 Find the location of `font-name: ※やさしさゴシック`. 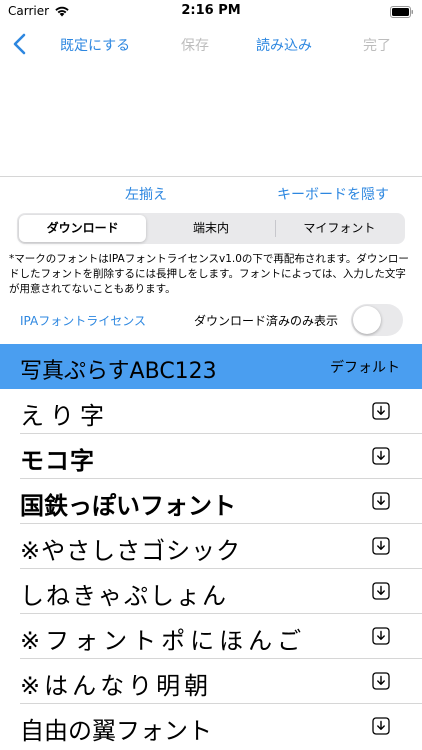

font-name: ※やさしさゴシック is located at coordinates (131, 551).